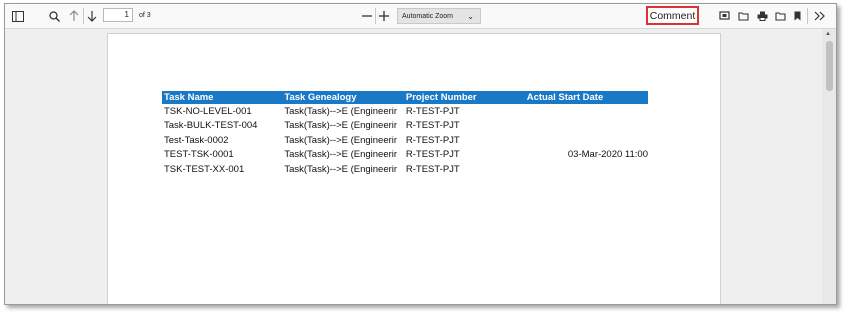 The image size is (855, 314). I want to click on page-count-label: of 3, so click(145, 15).